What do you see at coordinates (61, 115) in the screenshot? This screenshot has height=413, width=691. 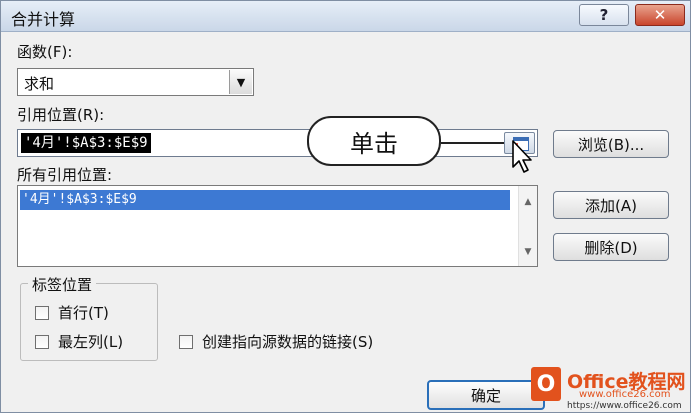 I see `reference-label: 引用位置(R):` at bounding box center [61, 115].